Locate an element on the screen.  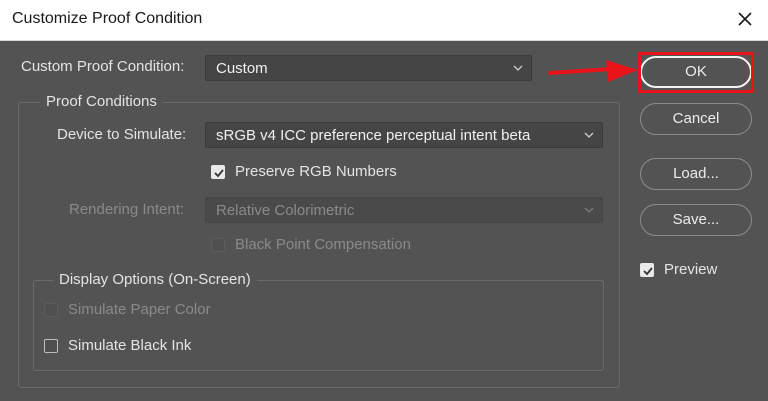
black-point-compensation-label: Black Point Compensation is located at coordinates (323, 244).